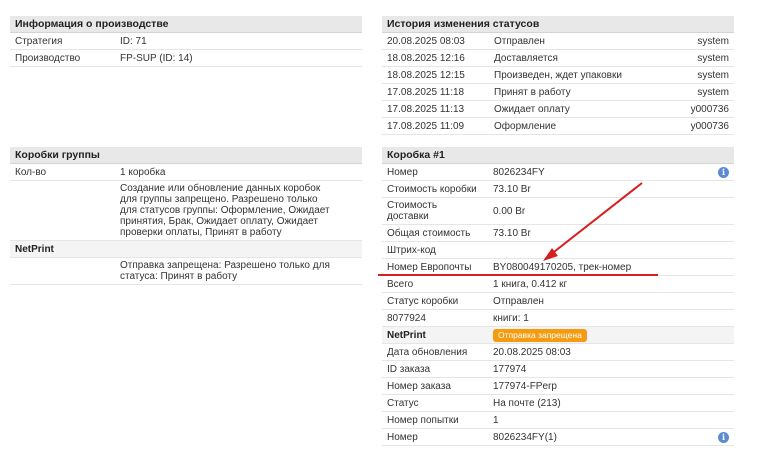 The width and height of the screenshot is (768, 465). I want to click on updated-label: Дата обновления, so click(435, 352).